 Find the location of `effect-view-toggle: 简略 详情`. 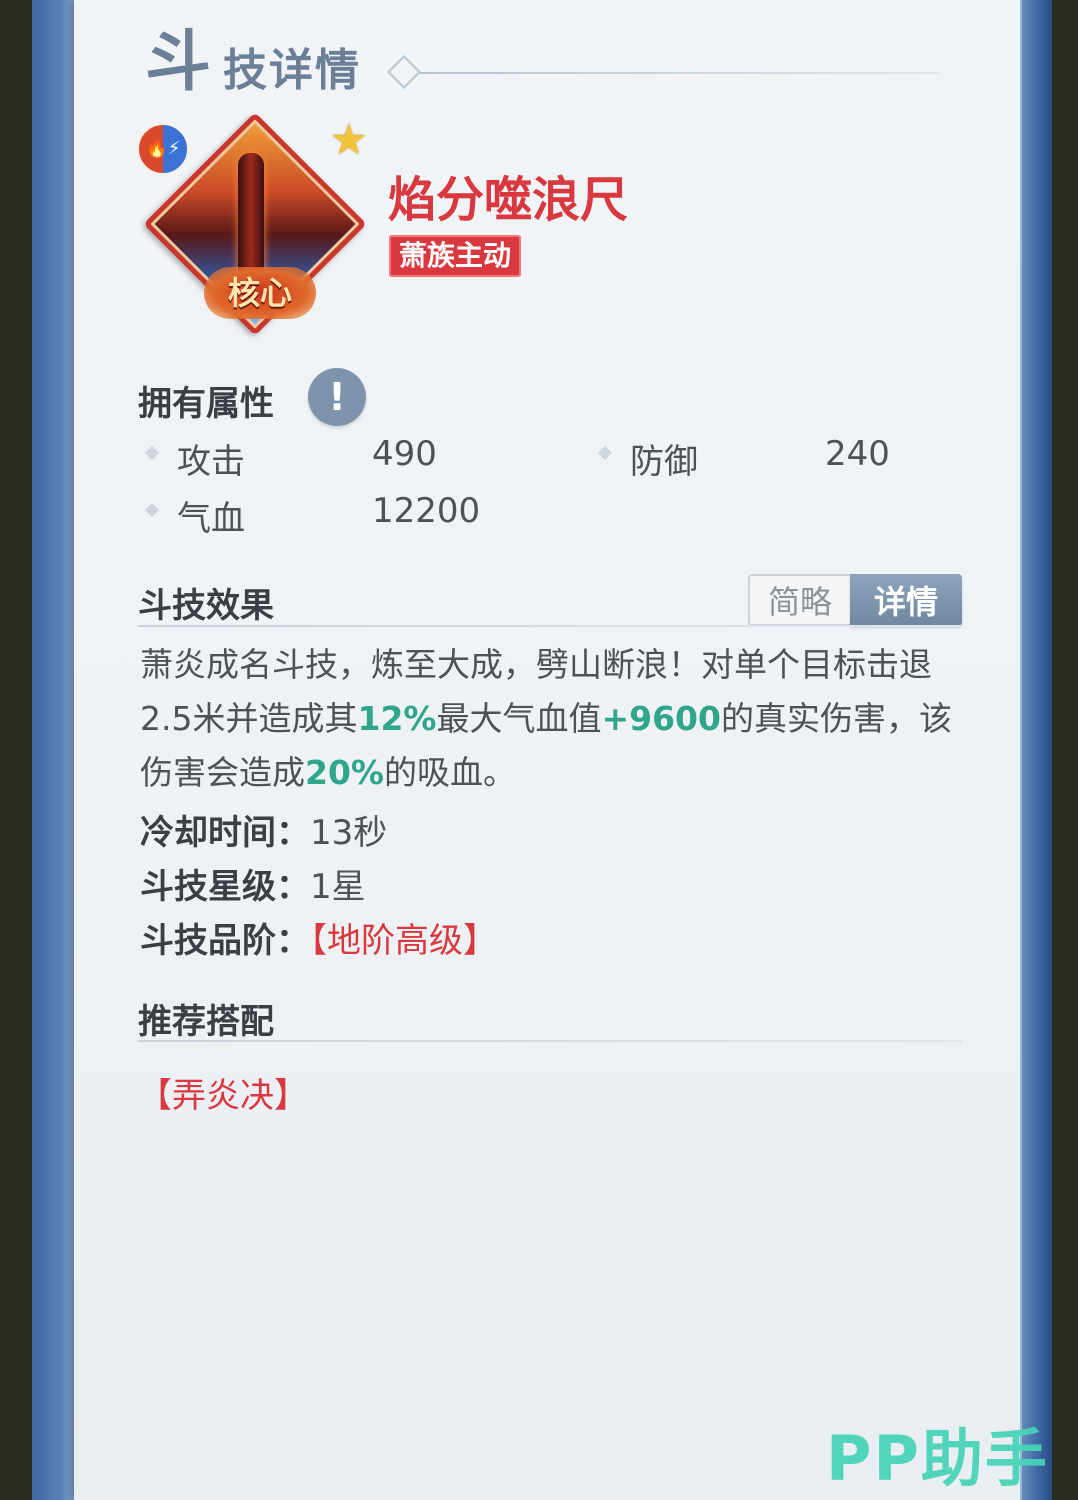

effect-view-toggle: 简略 详情 is located at coordinates (855, 600).